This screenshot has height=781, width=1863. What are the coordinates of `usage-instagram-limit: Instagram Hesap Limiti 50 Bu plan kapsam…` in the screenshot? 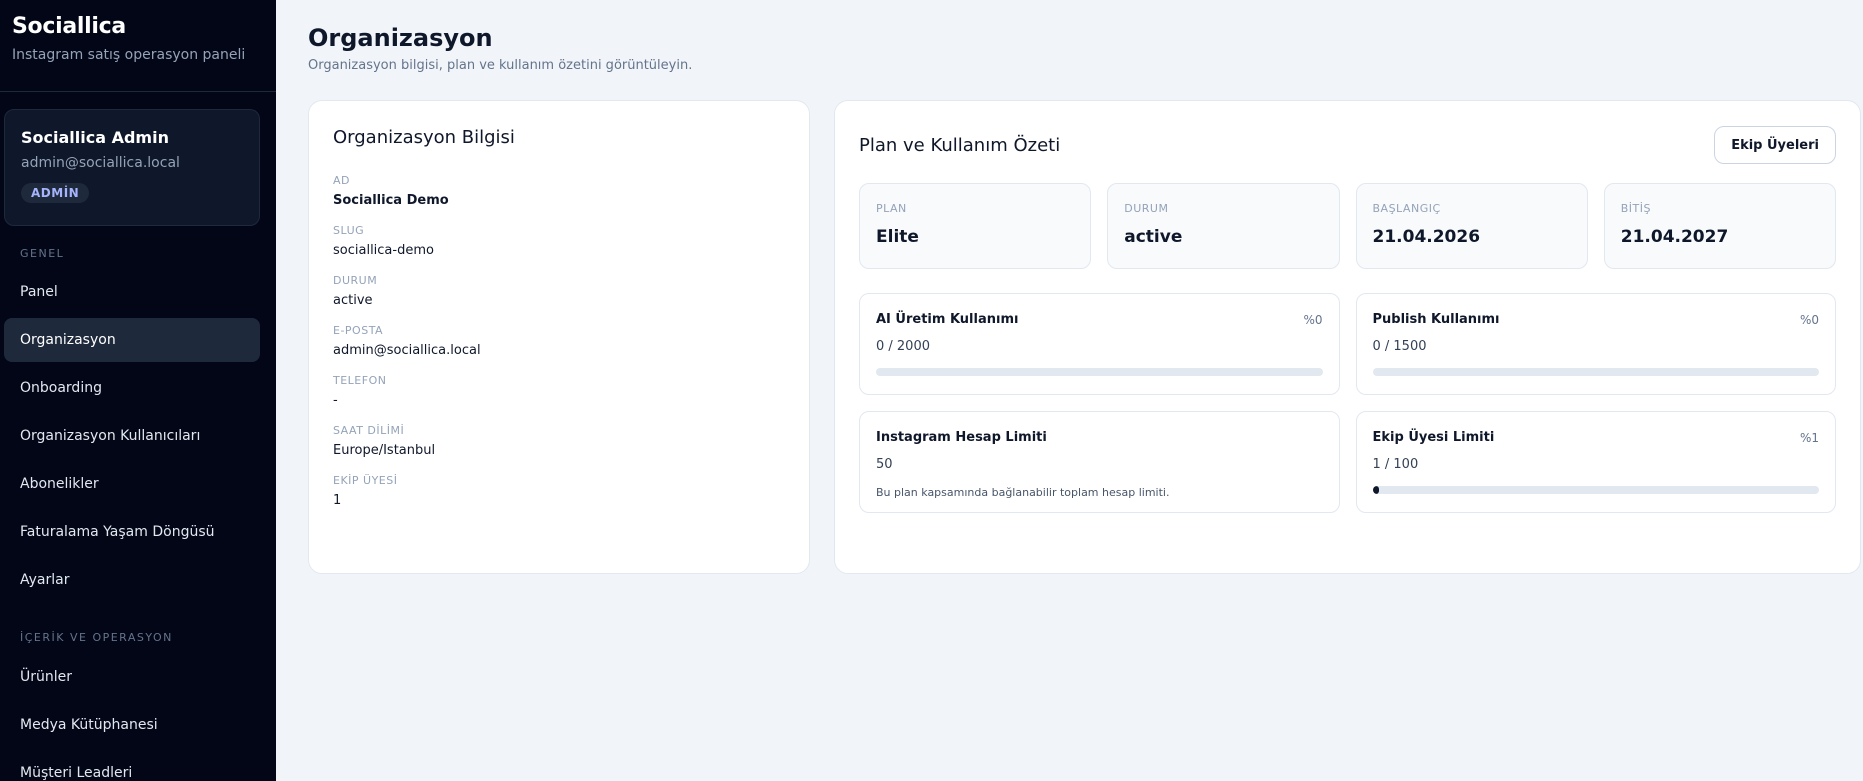 It's located at (1099, 462).